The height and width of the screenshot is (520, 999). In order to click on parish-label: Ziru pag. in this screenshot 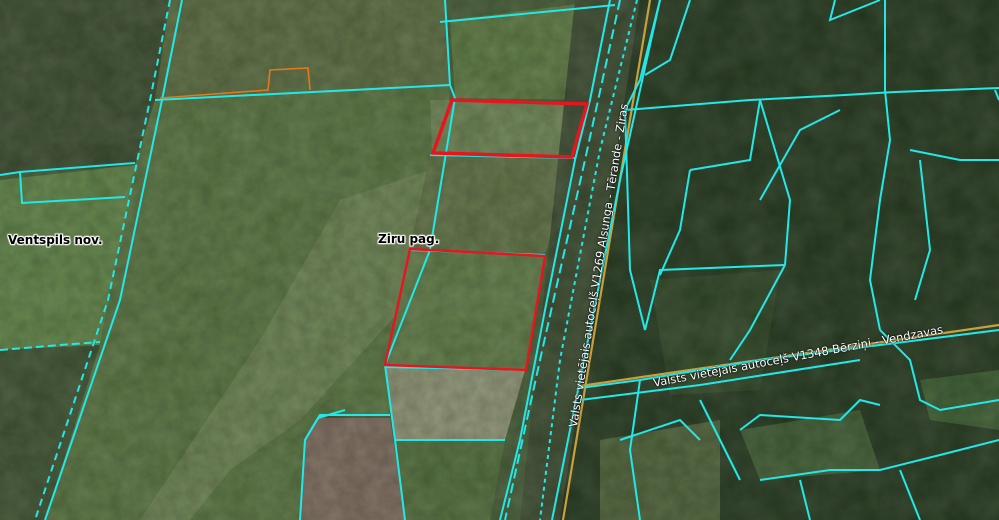, I will do `click(409, 239)`.